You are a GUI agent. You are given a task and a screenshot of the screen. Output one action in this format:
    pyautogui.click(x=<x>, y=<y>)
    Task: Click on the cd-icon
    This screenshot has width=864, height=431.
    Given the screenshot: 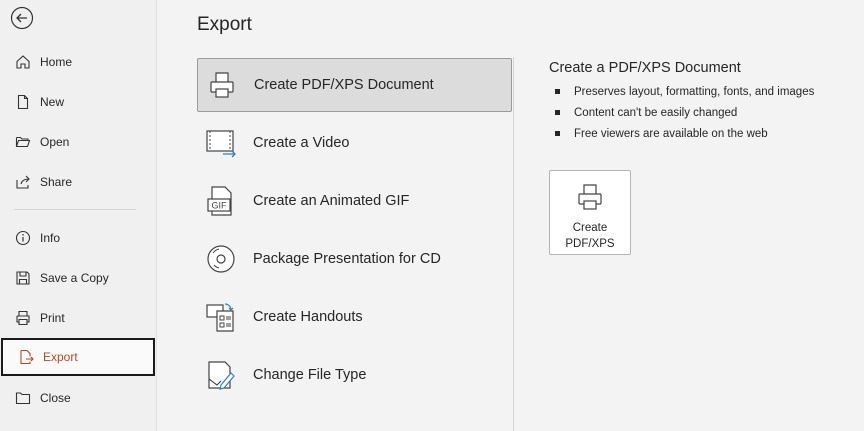 What is the action you would take?
    pyautogui.click(x=221, y=259)
    